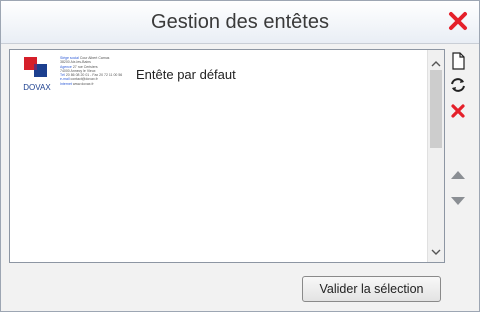 Image resolution: width=480 pixels, height=312 pixels. What do you see at coordinates (458, 85) in the screenshot?
I see `refresh-icon` at bounding box center [458, 85].